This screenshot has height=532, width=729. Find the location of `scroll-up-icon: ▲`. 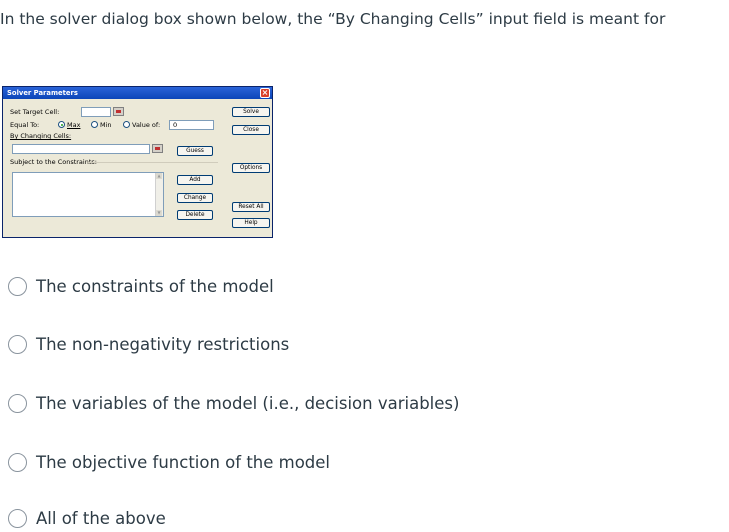

scroll-up-icon: ▲ is located at coordinates (159, 176).